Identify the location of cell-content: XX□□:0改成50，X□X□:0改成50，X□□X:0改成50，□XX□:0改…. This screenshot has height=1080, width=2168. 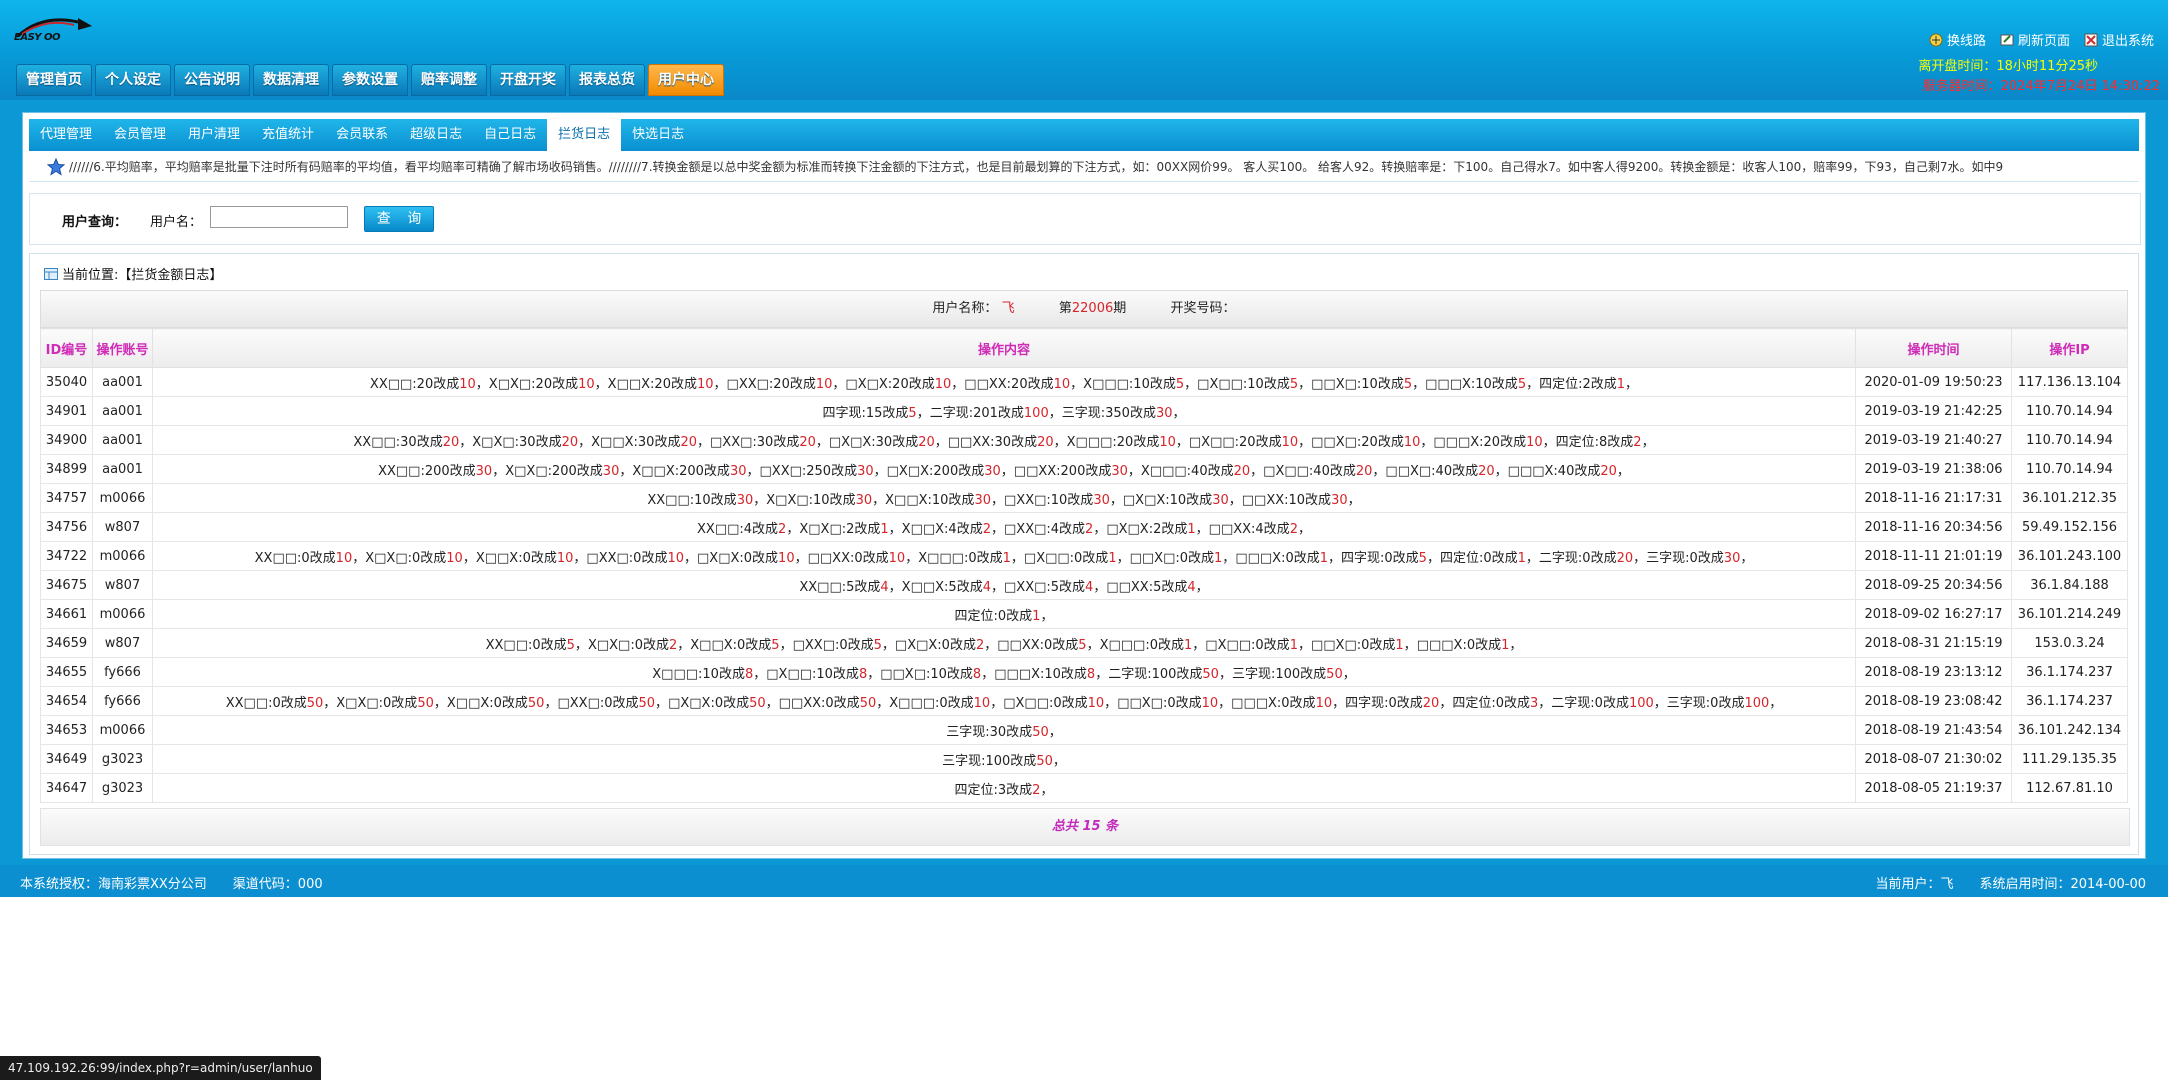
(1004, 701).